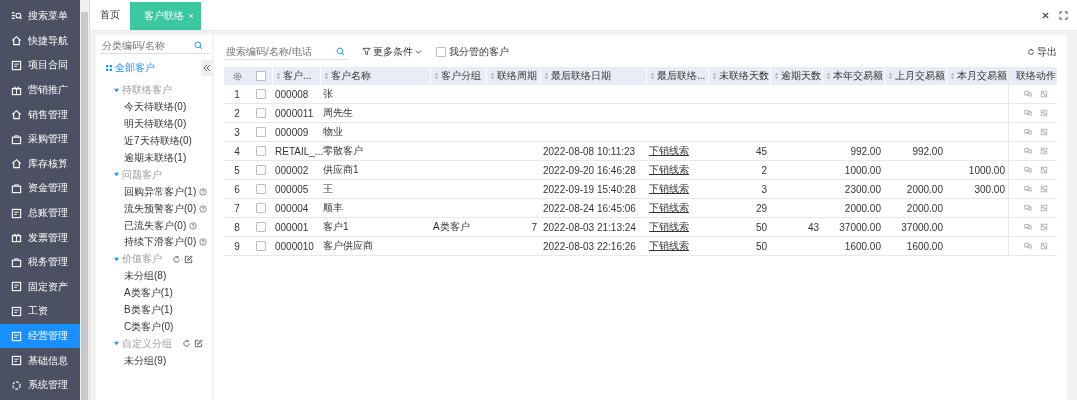 This screenshot has width=1077, height=400. What do you see at coordinates (155, 124) in the screenshot?
I see `tree-item: 明天待联络(0)` at bounding box center [155, 124].